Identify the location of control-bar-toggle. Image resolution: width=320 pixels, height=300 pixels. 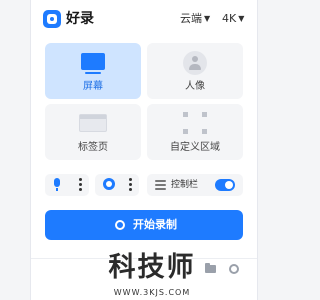
(225, 185).